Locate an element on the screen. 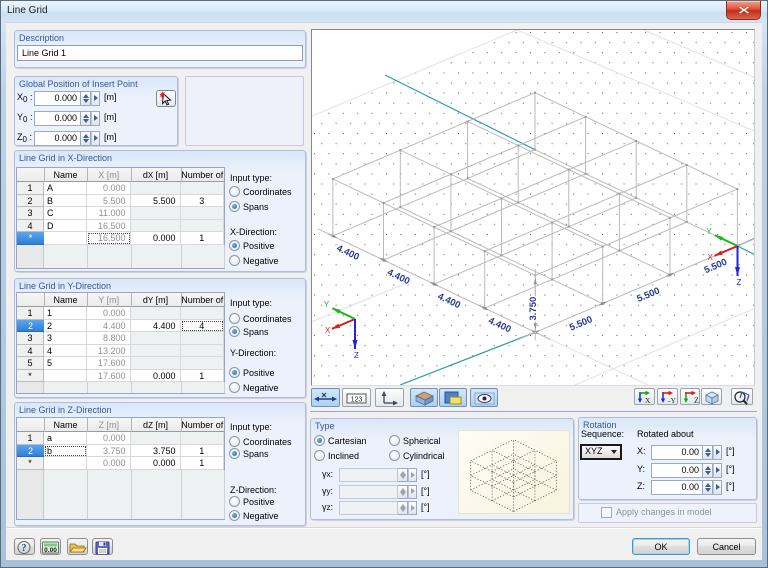 The width and height of the screenshot is (768, 568). svg-text: 0.00 is located at coordinates (50, 550).